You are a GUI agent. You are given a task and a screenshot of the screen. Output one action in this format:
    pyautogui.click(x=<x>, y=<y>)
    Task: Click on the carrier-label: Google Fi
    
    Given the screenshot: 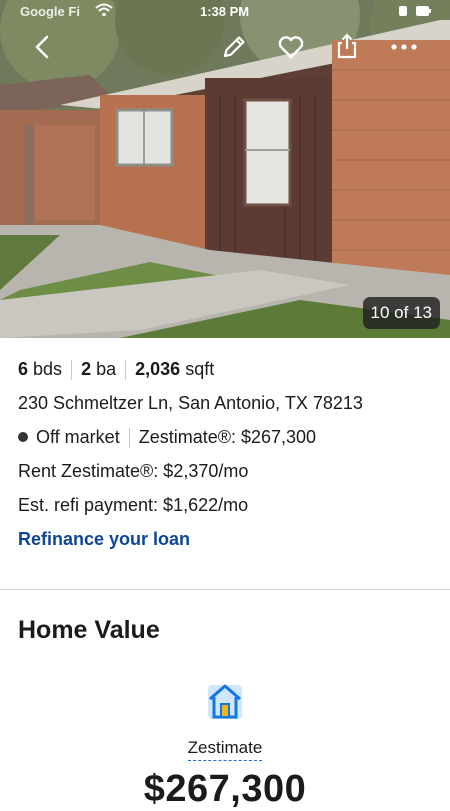 What is the action you would take?
    pyautogui.click(x=50, y=11)
    